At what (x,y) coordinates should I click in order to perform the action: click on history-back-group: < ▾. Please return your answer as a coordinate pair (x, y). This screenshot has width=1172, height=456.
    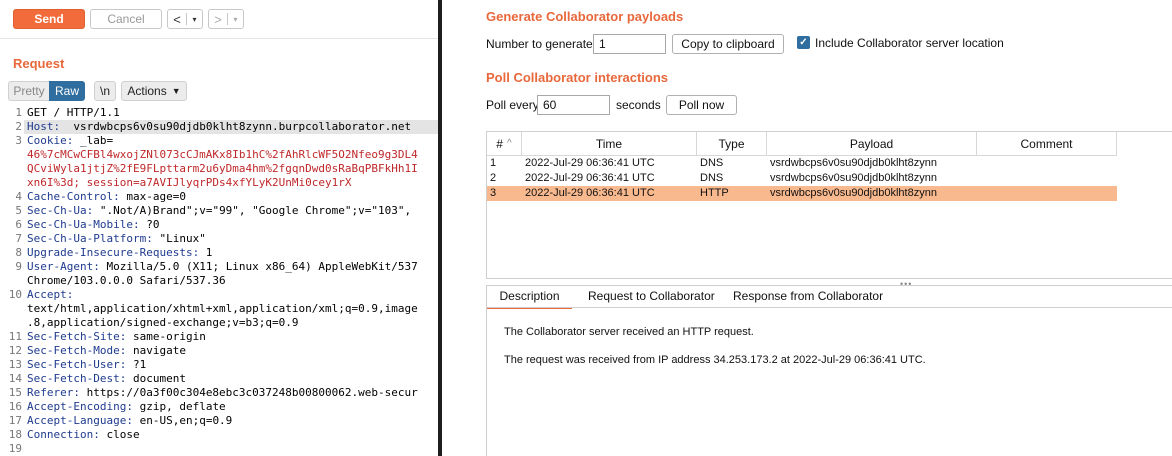
    Looking at the image, I should click on (185, 19).